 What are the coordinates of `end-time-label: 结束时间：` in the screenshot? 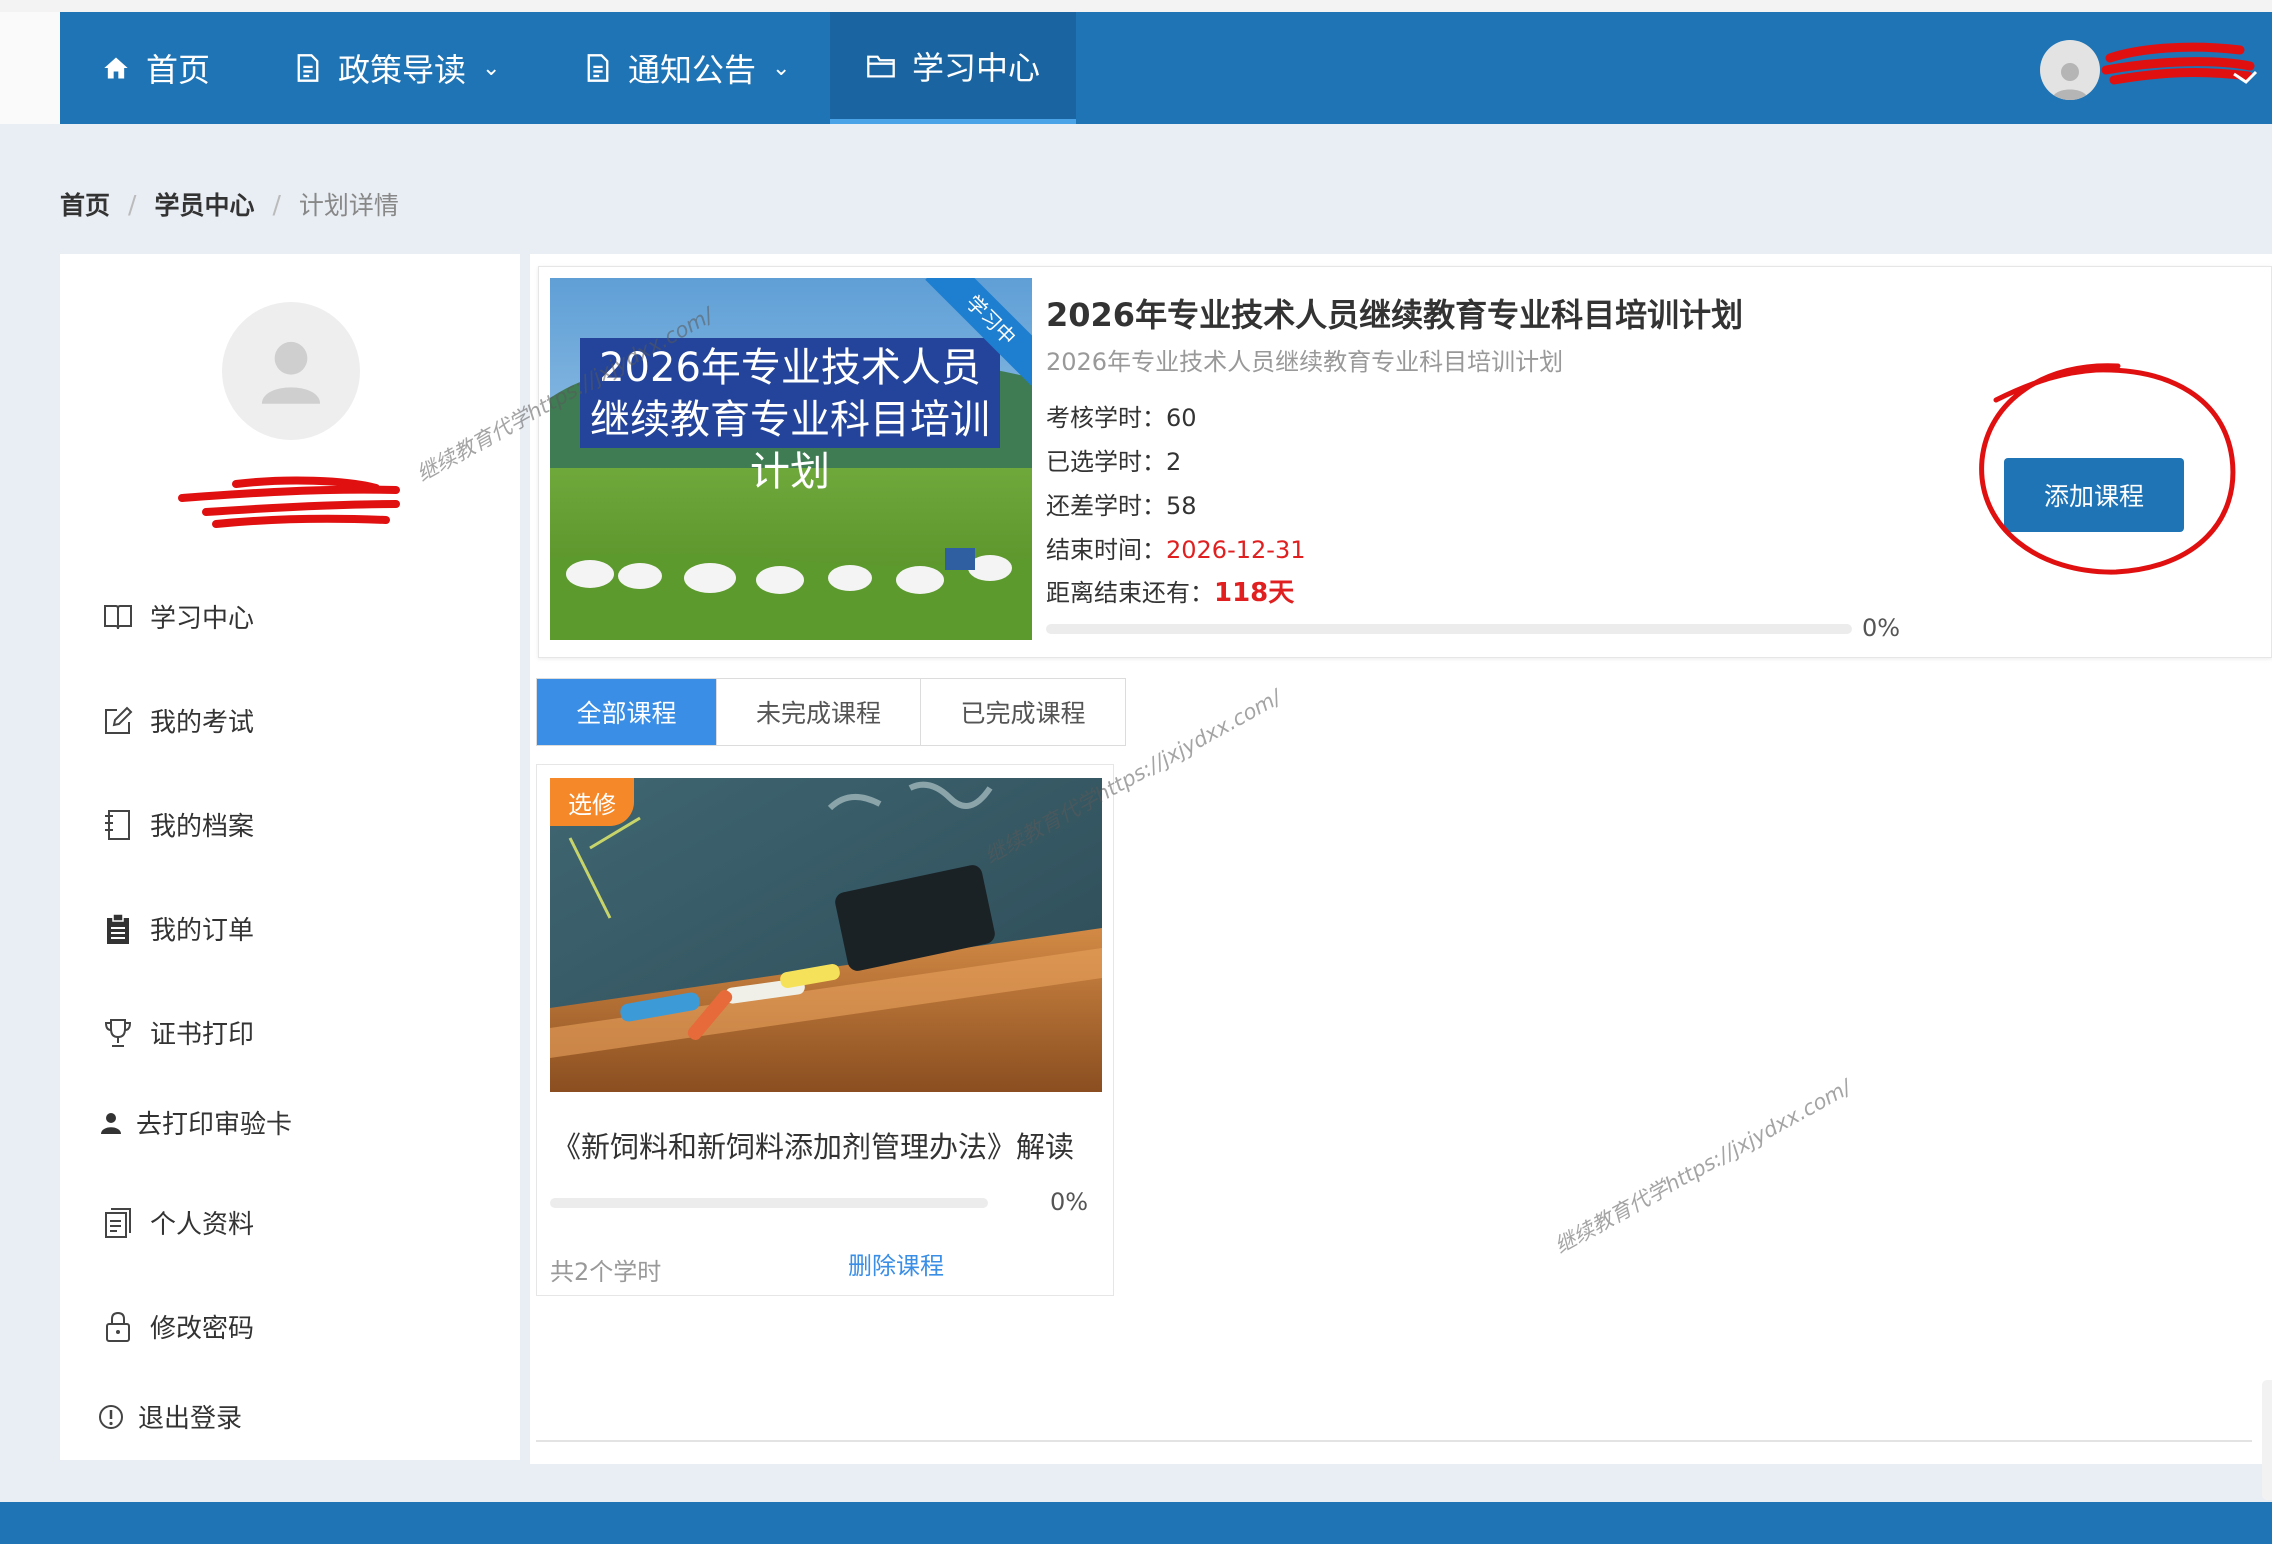 It's located at (1106, 550).